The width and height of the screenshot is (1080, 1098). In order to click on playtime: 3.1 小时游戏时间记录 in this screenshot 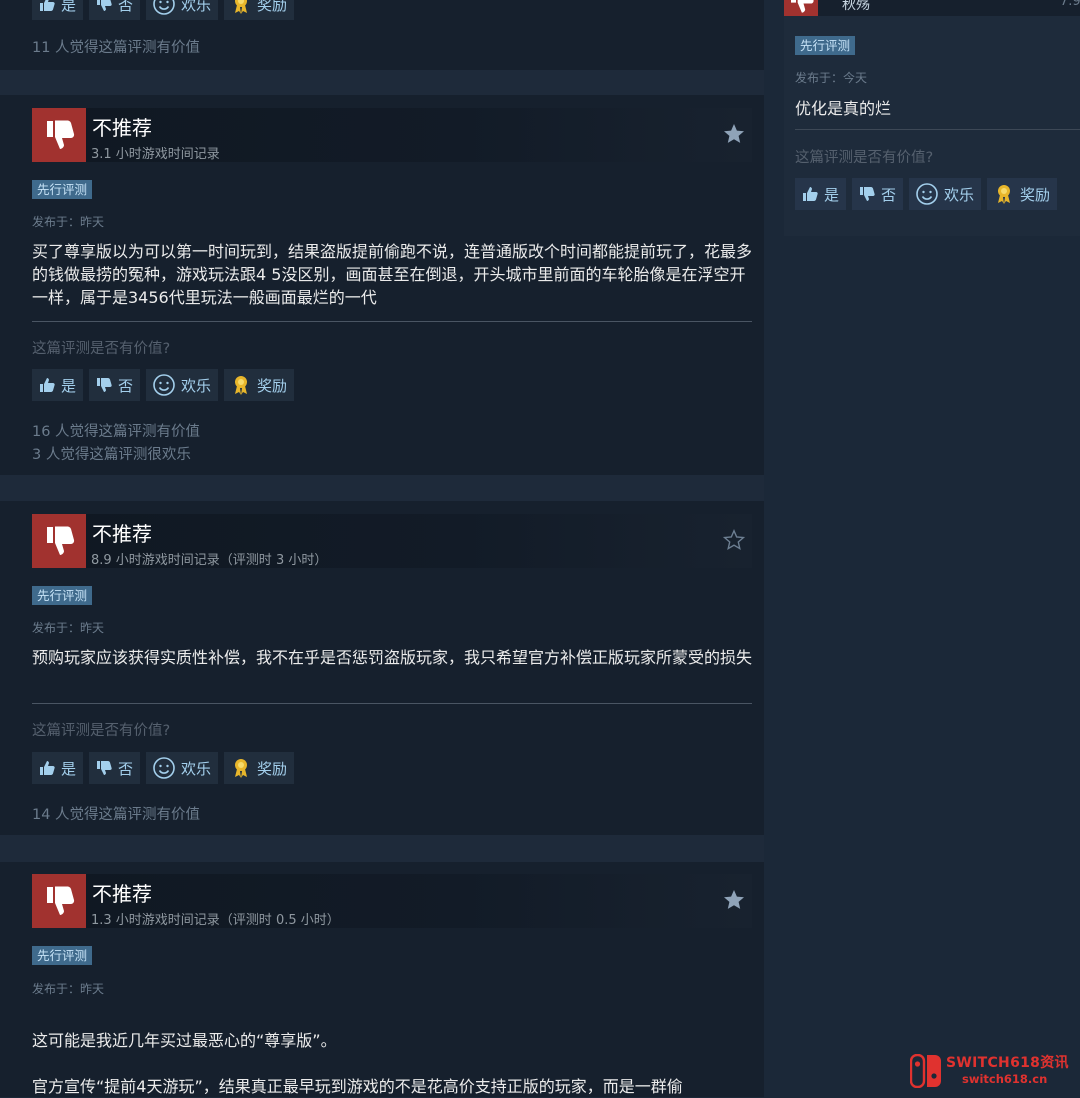, I will do `click(155, 152)`.